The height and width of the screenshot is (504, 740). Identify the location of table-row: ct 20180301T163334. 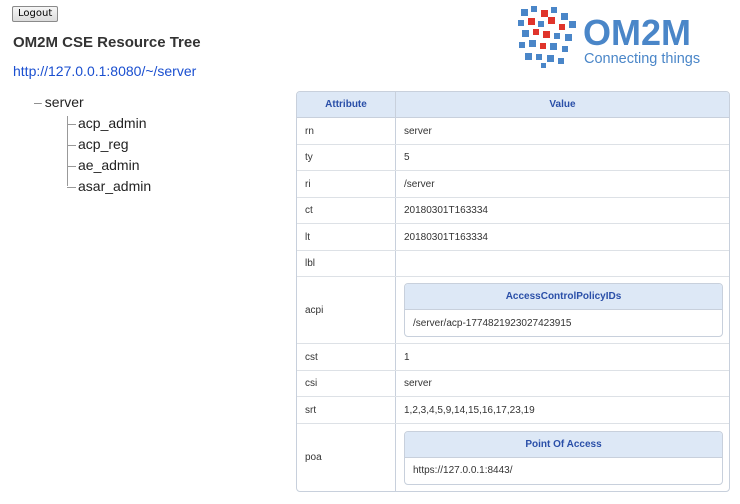
(513, 211).